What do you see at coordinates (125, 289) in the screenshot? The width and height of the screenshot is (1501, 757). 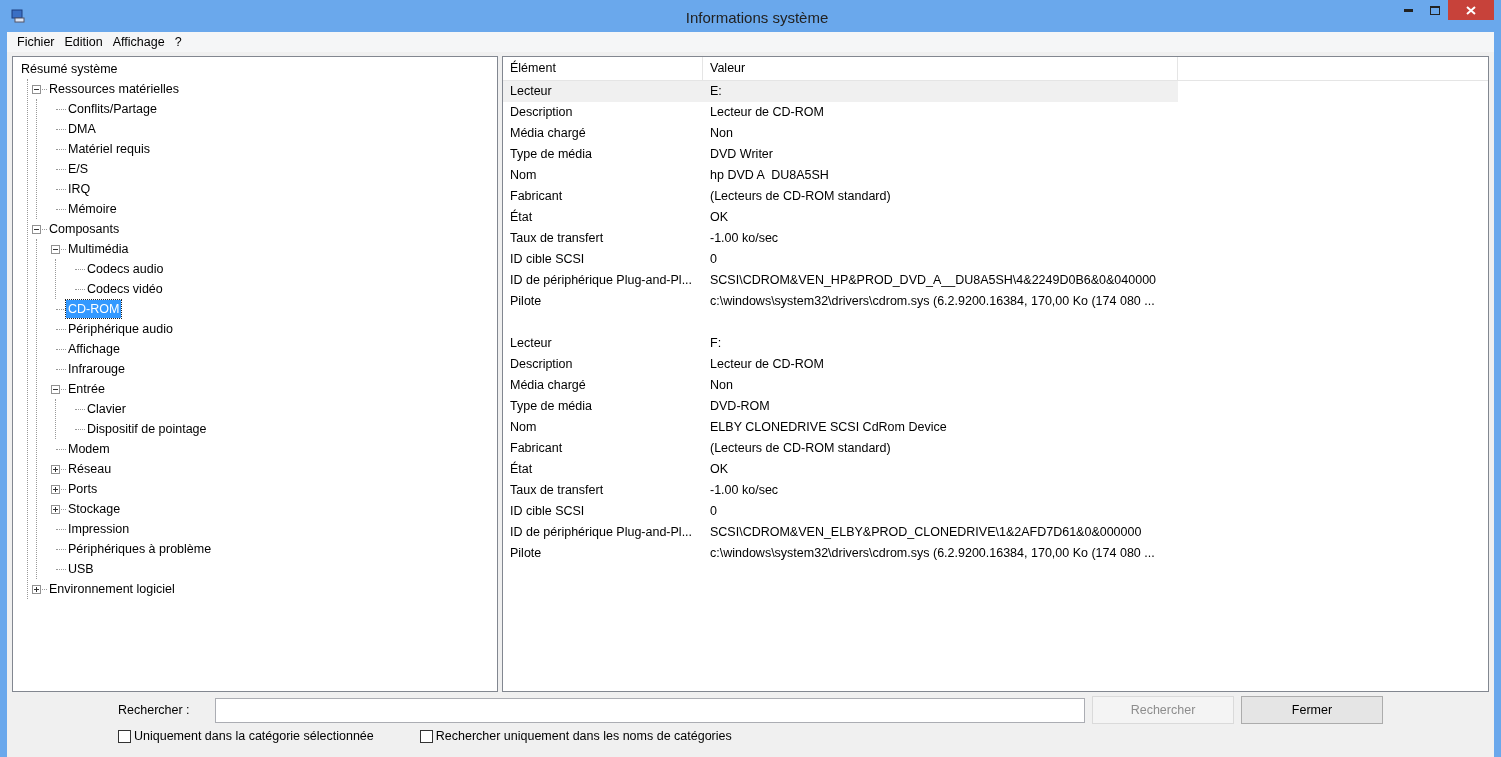 I see `tree-item: Codecs vidéo` at bounding box center [125, 289].